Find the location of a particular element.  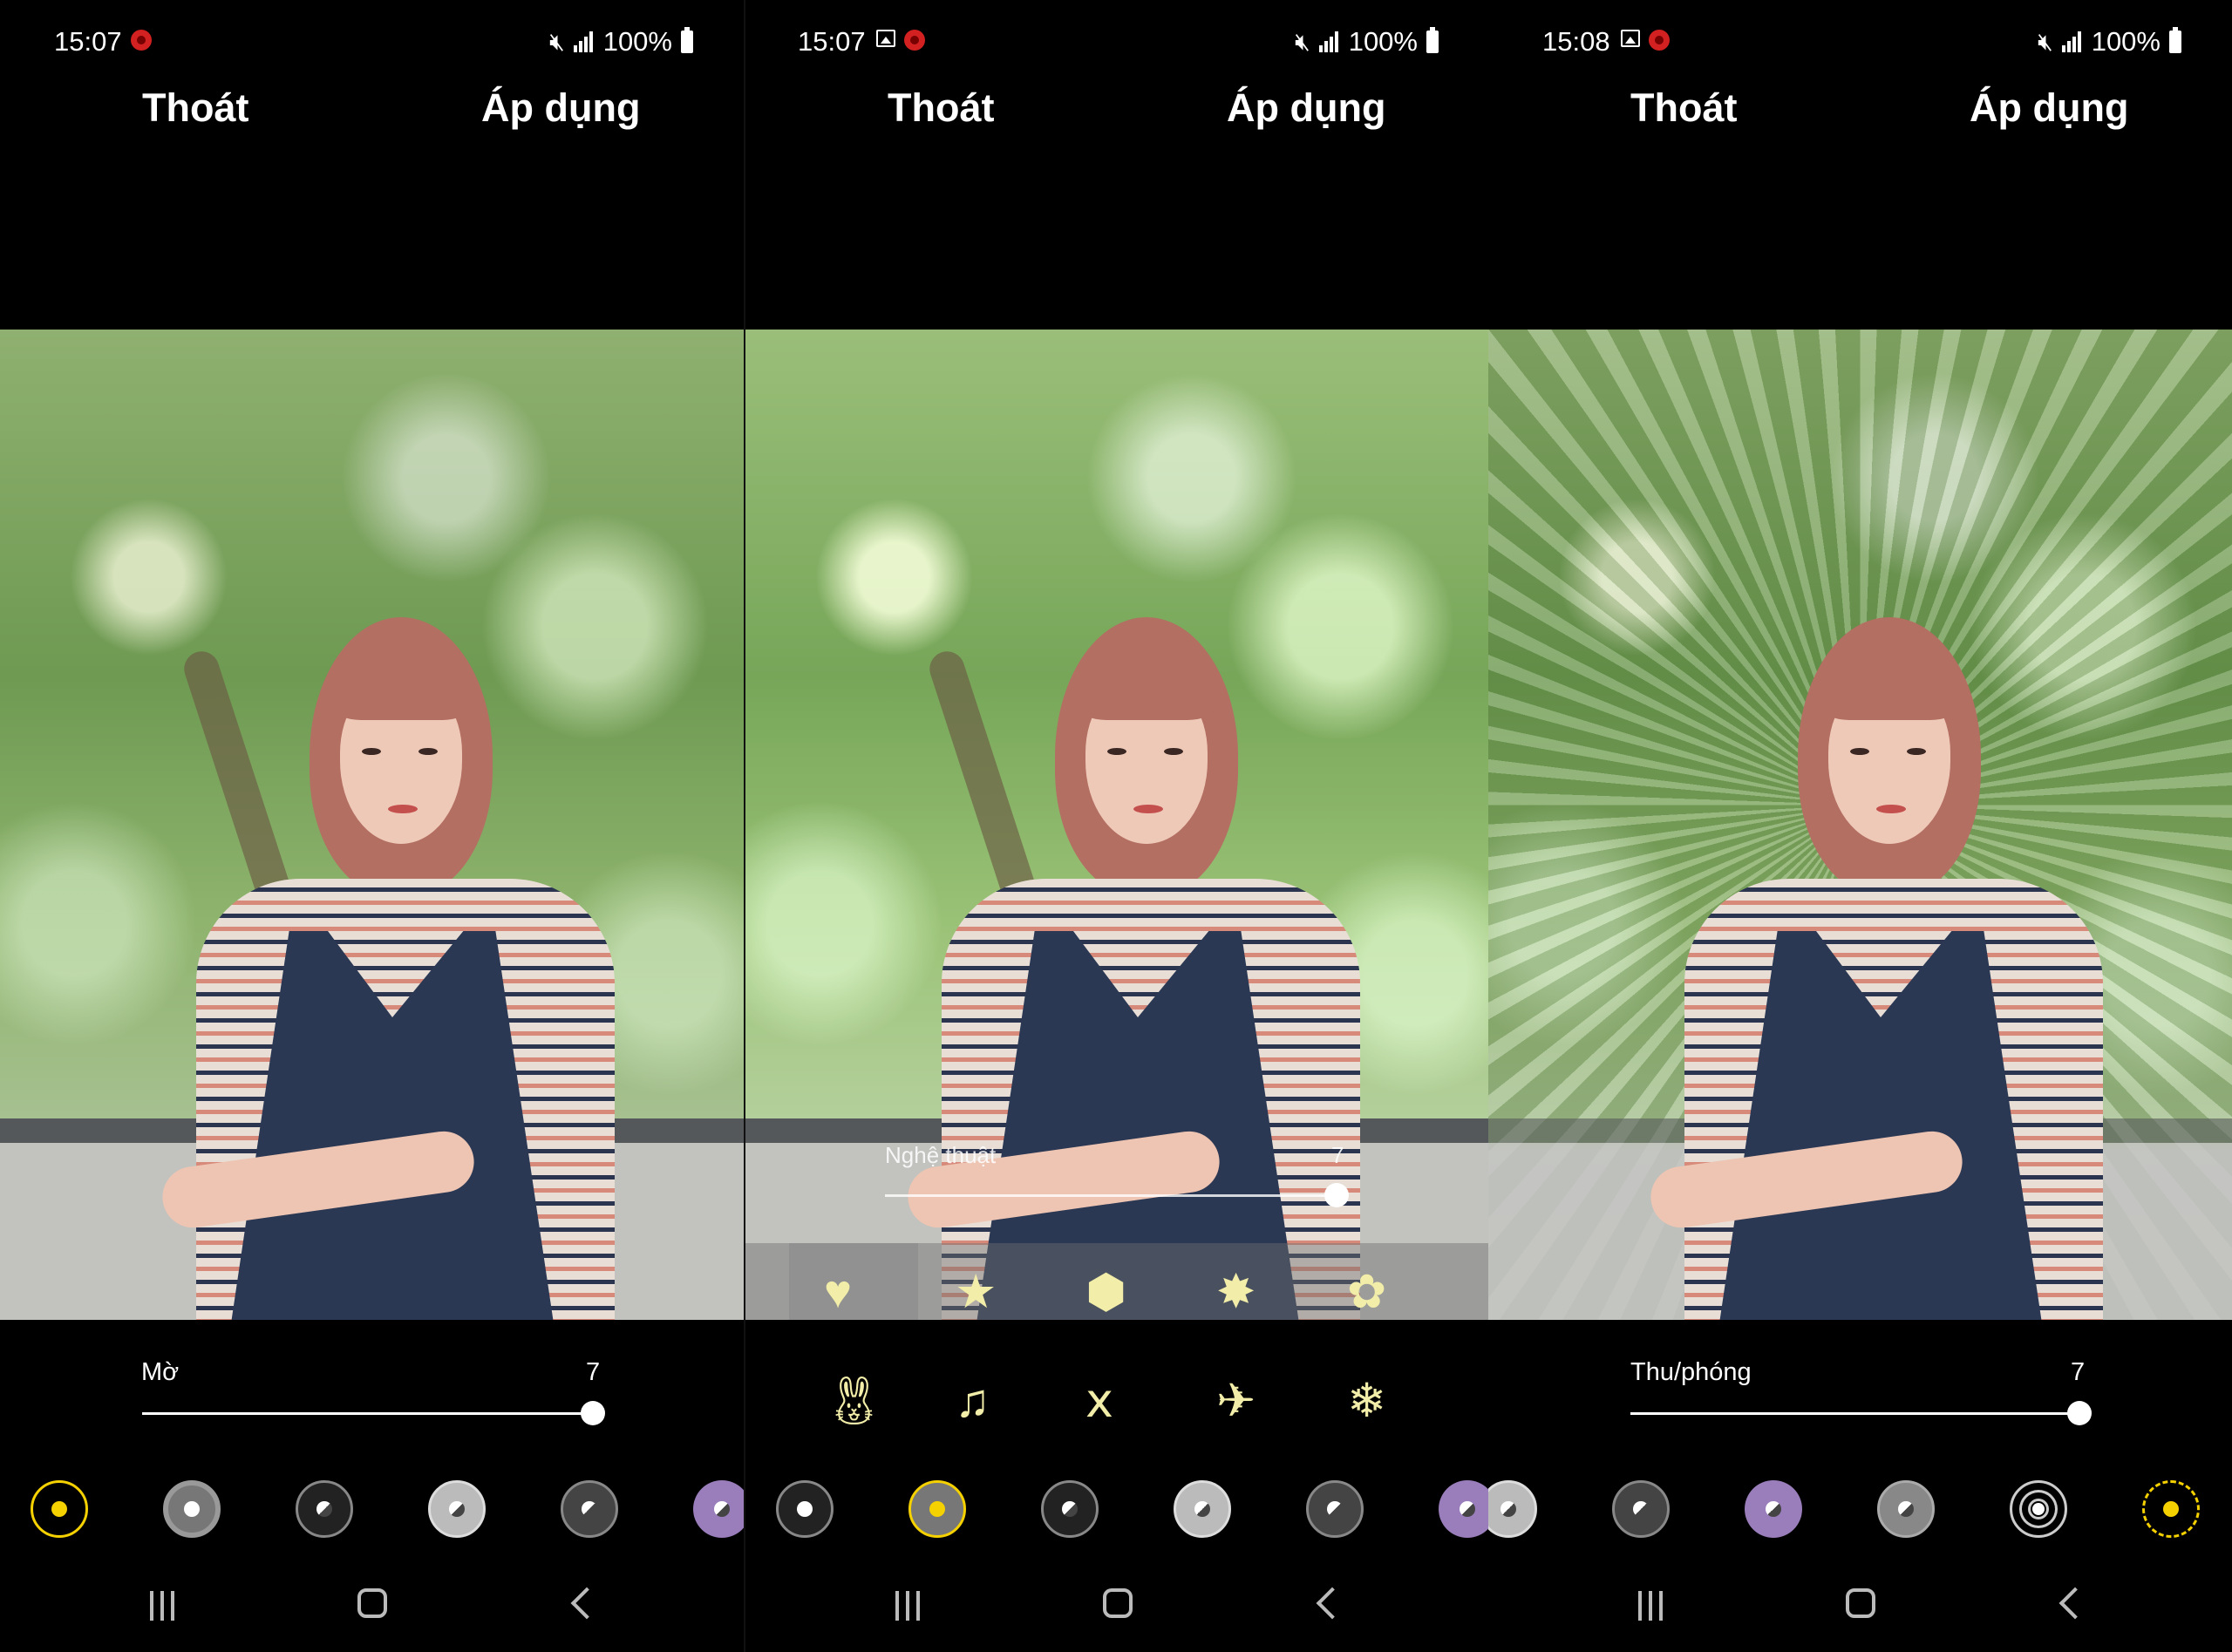

slider-label: Nghệ thuật is located at coordinates (941, 1155).